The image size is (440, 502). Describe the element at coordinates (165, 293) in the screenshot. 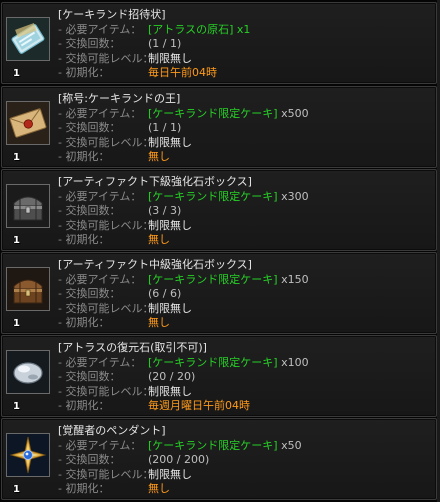

I see `exchange-count-value: (6 / 6)` at that location.